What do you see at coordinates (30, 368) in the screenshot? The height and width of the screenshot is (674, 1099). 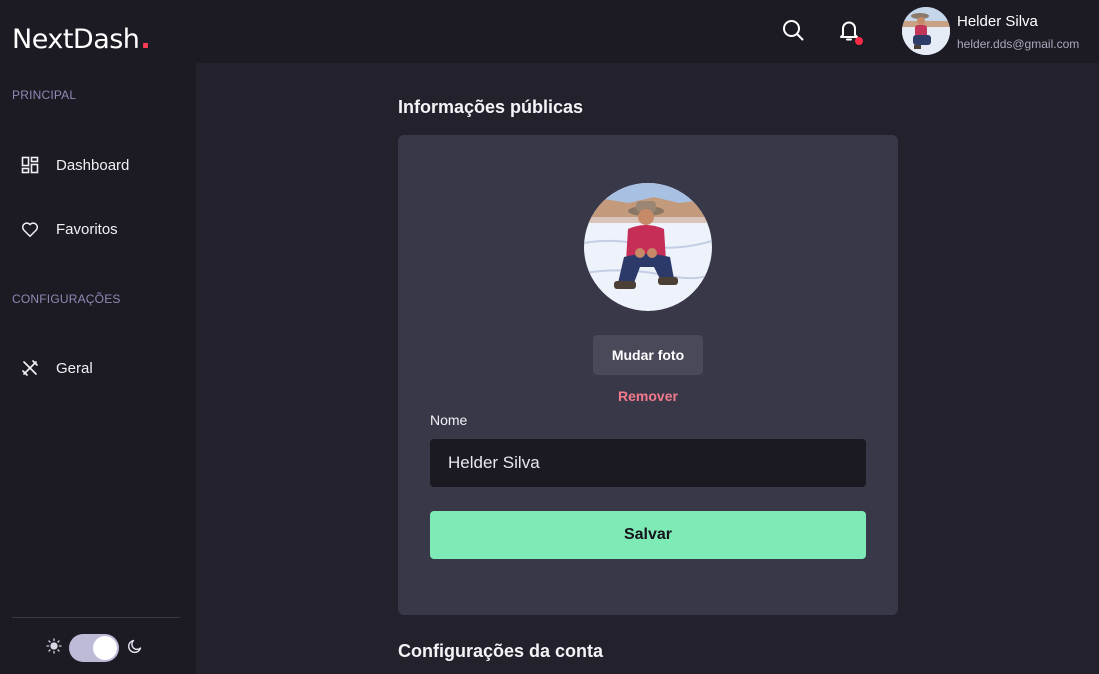 I see `tools-icon` at bounding box center [30, 368].